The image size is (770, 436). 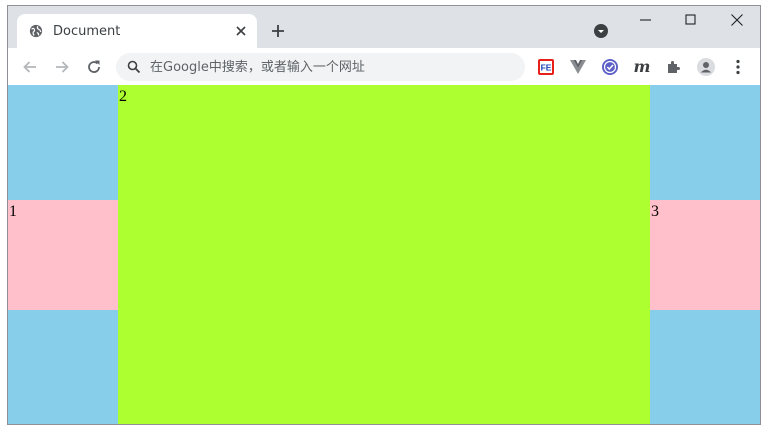 What do you see at coordinates (330, 67) in the screenshot?
I see `address-input` at bounding box center [330, 67].